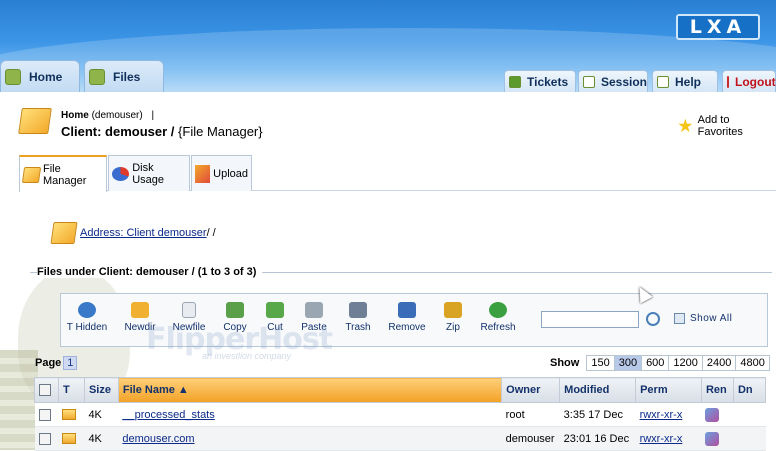 Image resolution: width=776 pixels, height=451 pixels. What do you see at coordinates (653, 319) in the screenshot?
I see `search-icon` at bounding box center [653, 319].